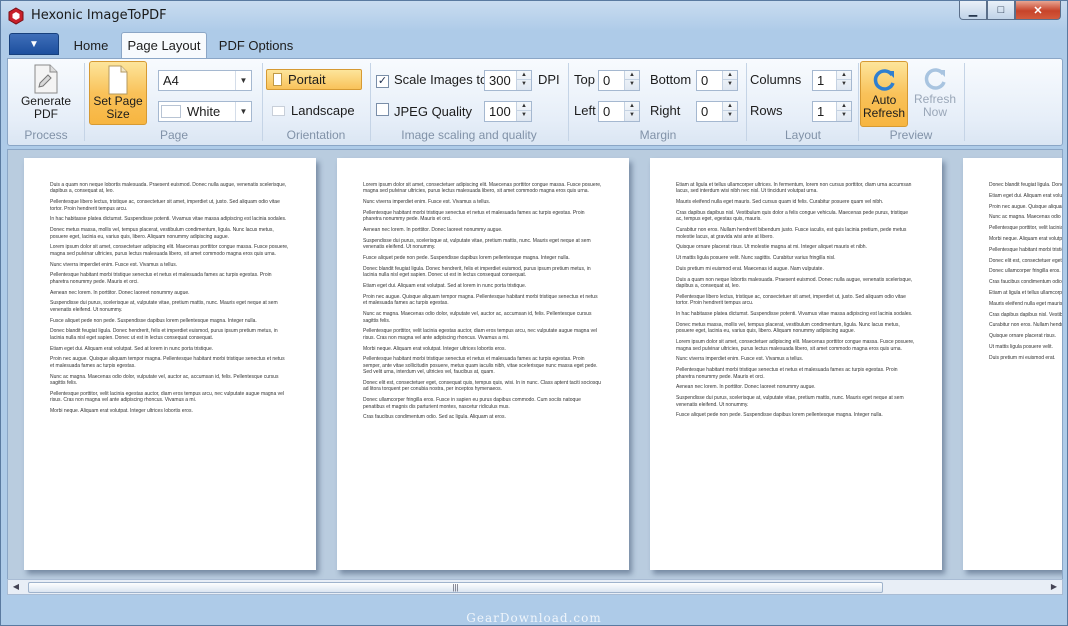  I want to click on scroll-thumb: |||, so click(455, 587).